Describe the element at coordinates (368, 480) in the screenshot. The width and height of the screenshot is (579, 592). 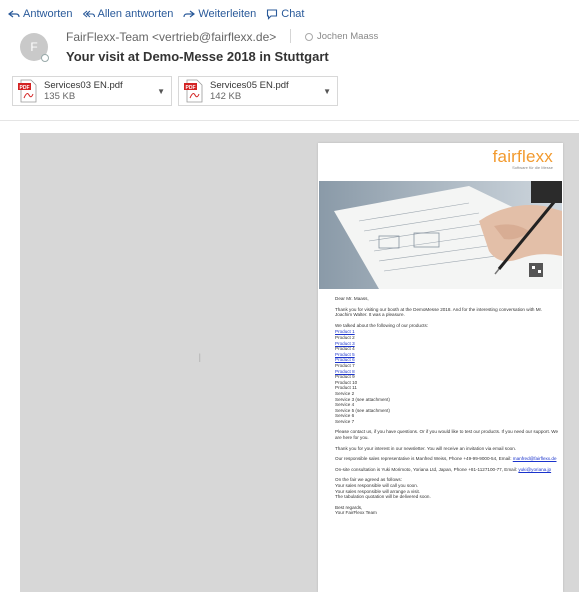
I see `agreement-intro: On the fair we agreed as follows:` at that location.